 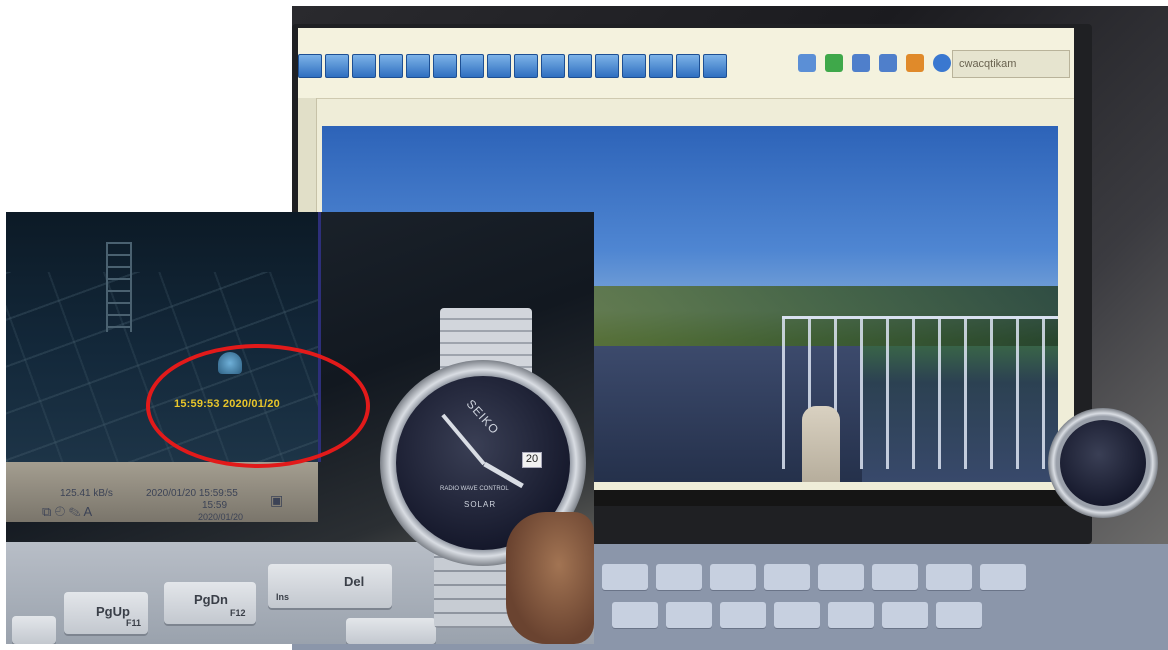 I want to click on record-icon, so click(x=834, y=63).